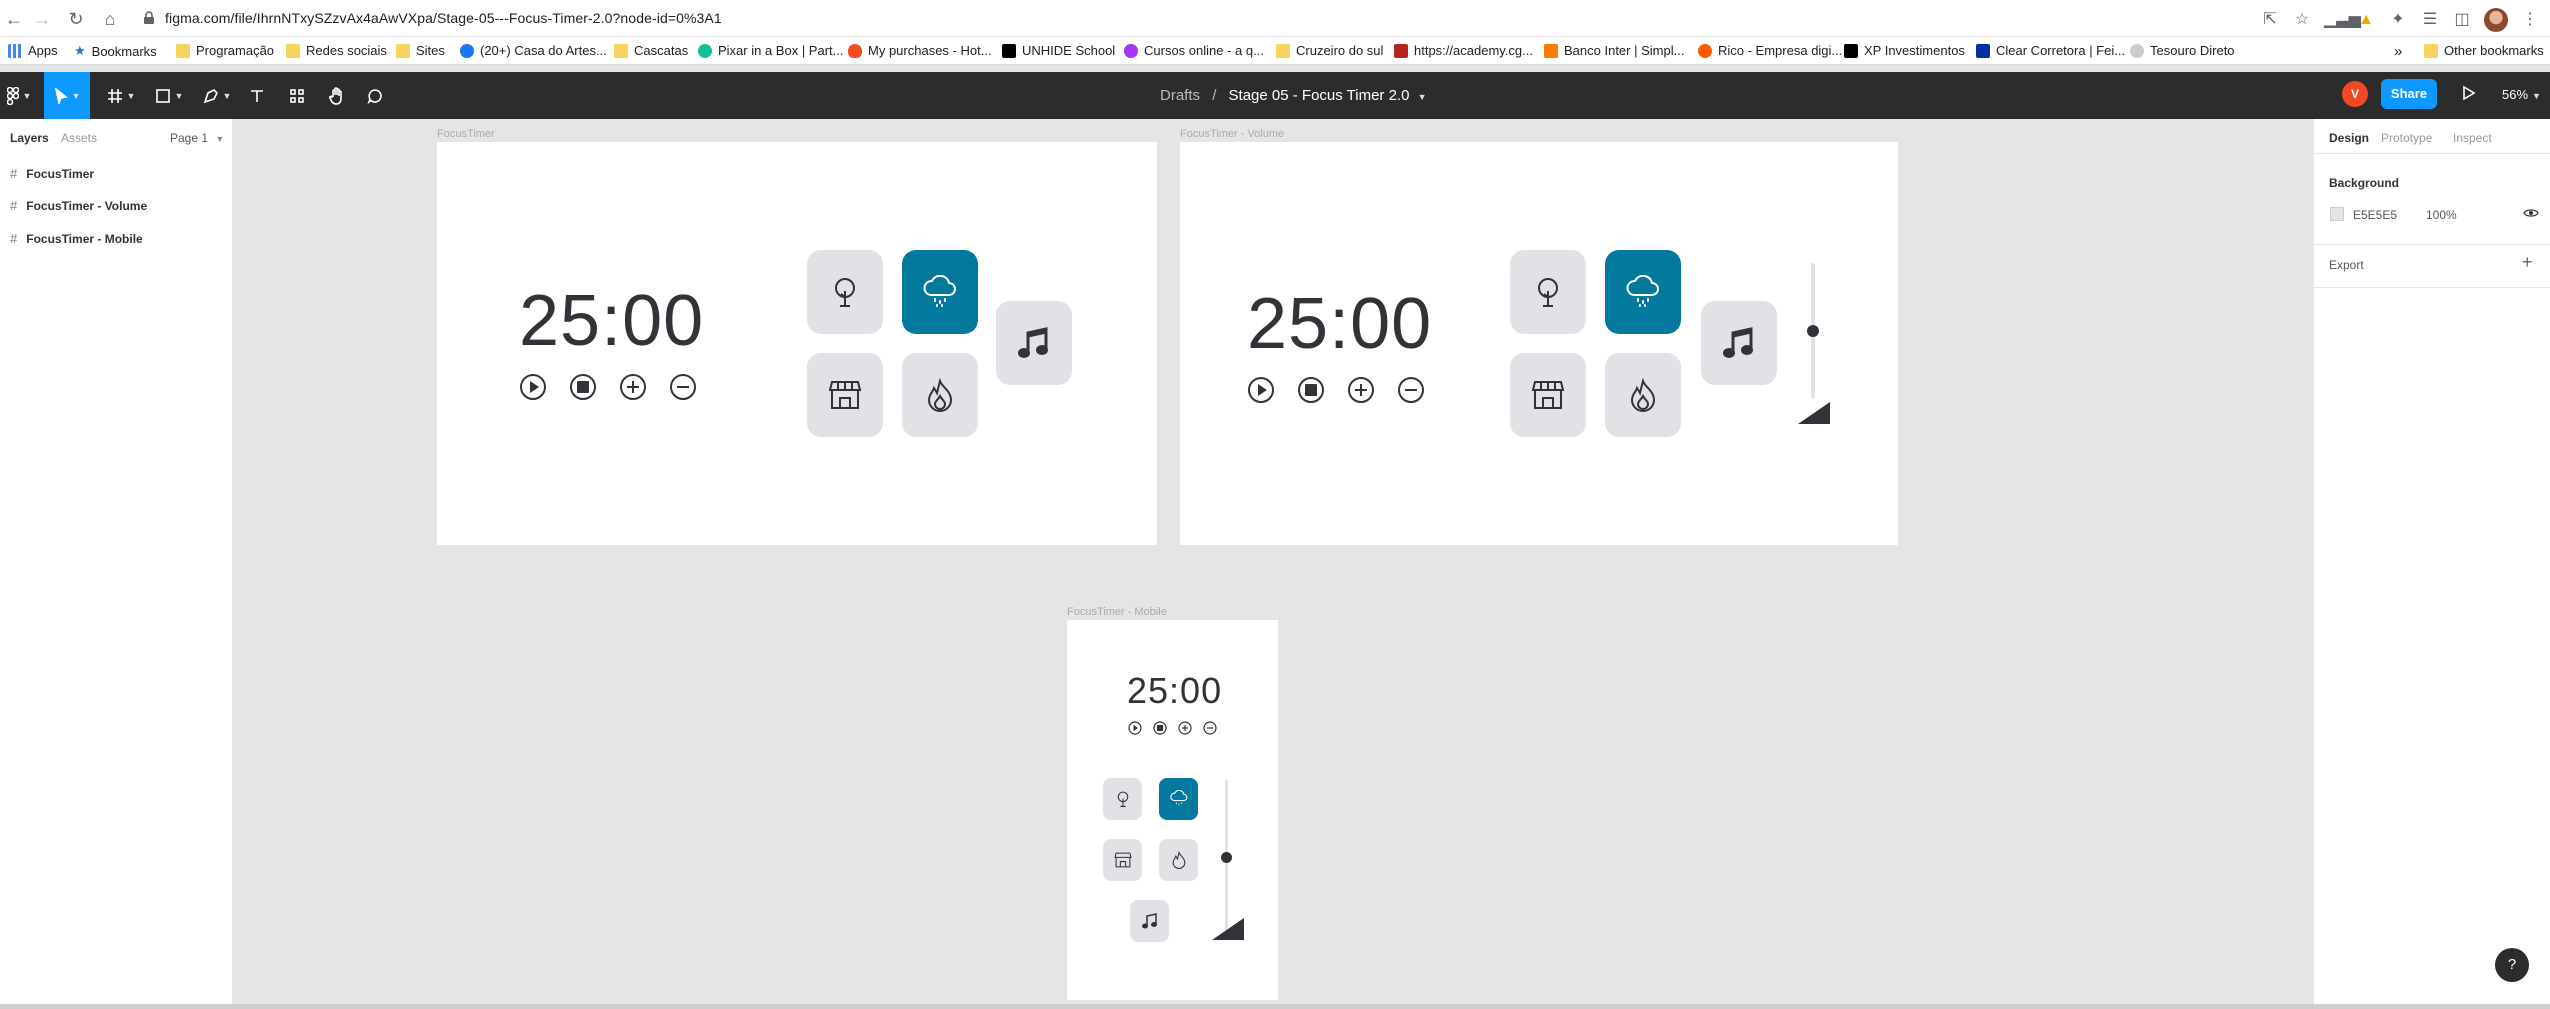 The height and width of the screenshot is (1009, 2550). Describe the element at coordinates (1275, 1006) in the screenshot. I see `horizontal-scrollbar` at that location.